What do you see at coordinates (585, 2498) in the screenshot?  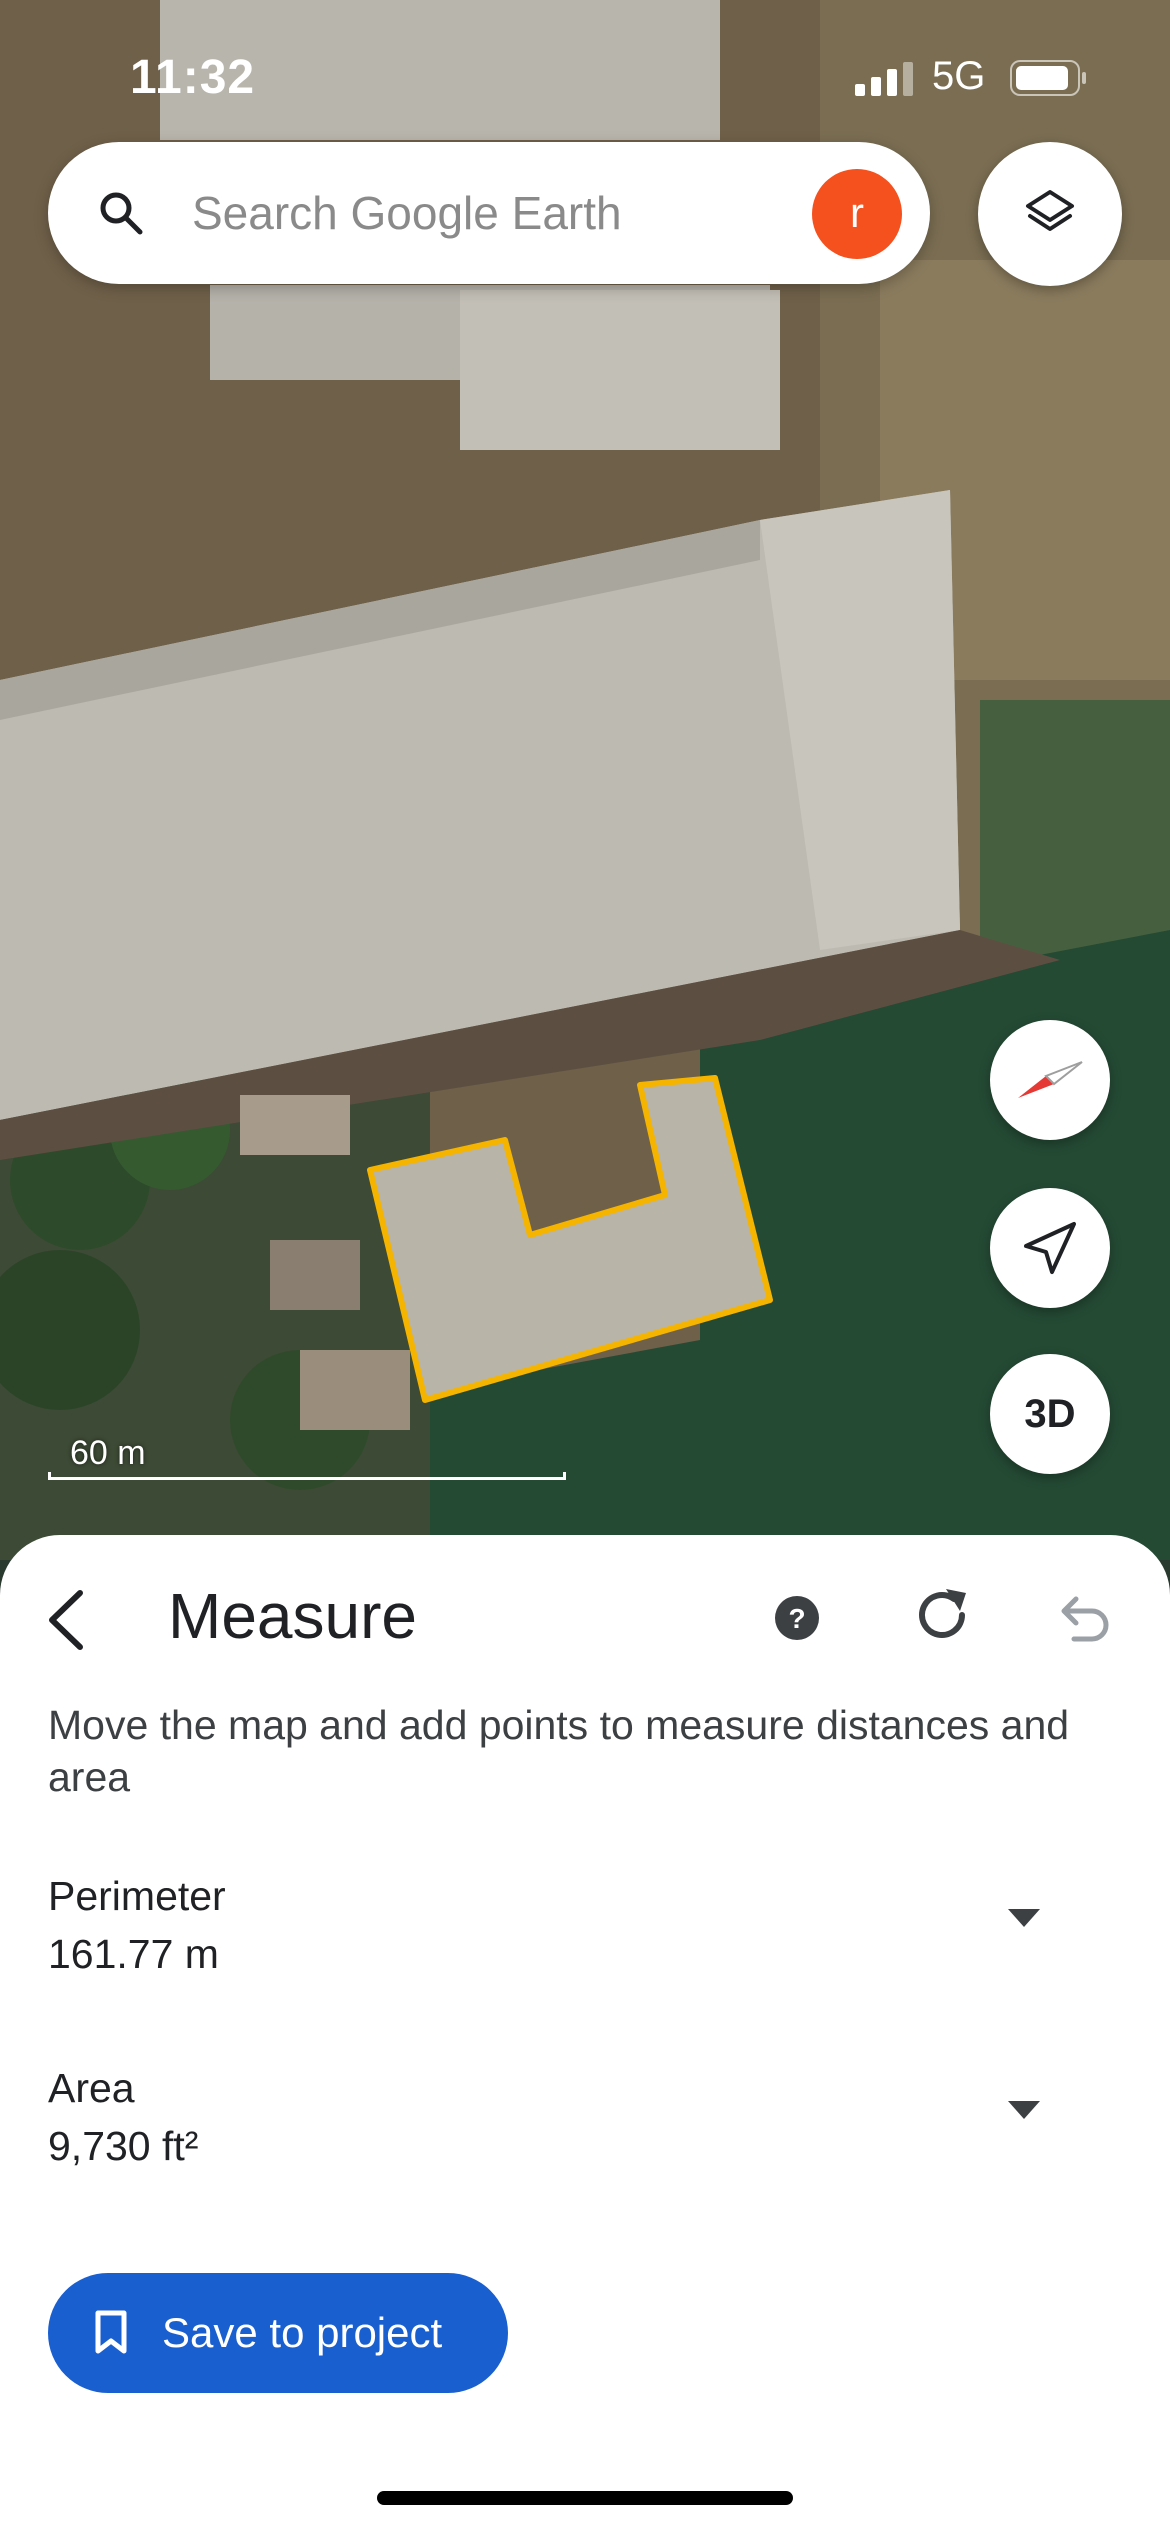 I see `home-indicator` at bounding box center [585, 2498].